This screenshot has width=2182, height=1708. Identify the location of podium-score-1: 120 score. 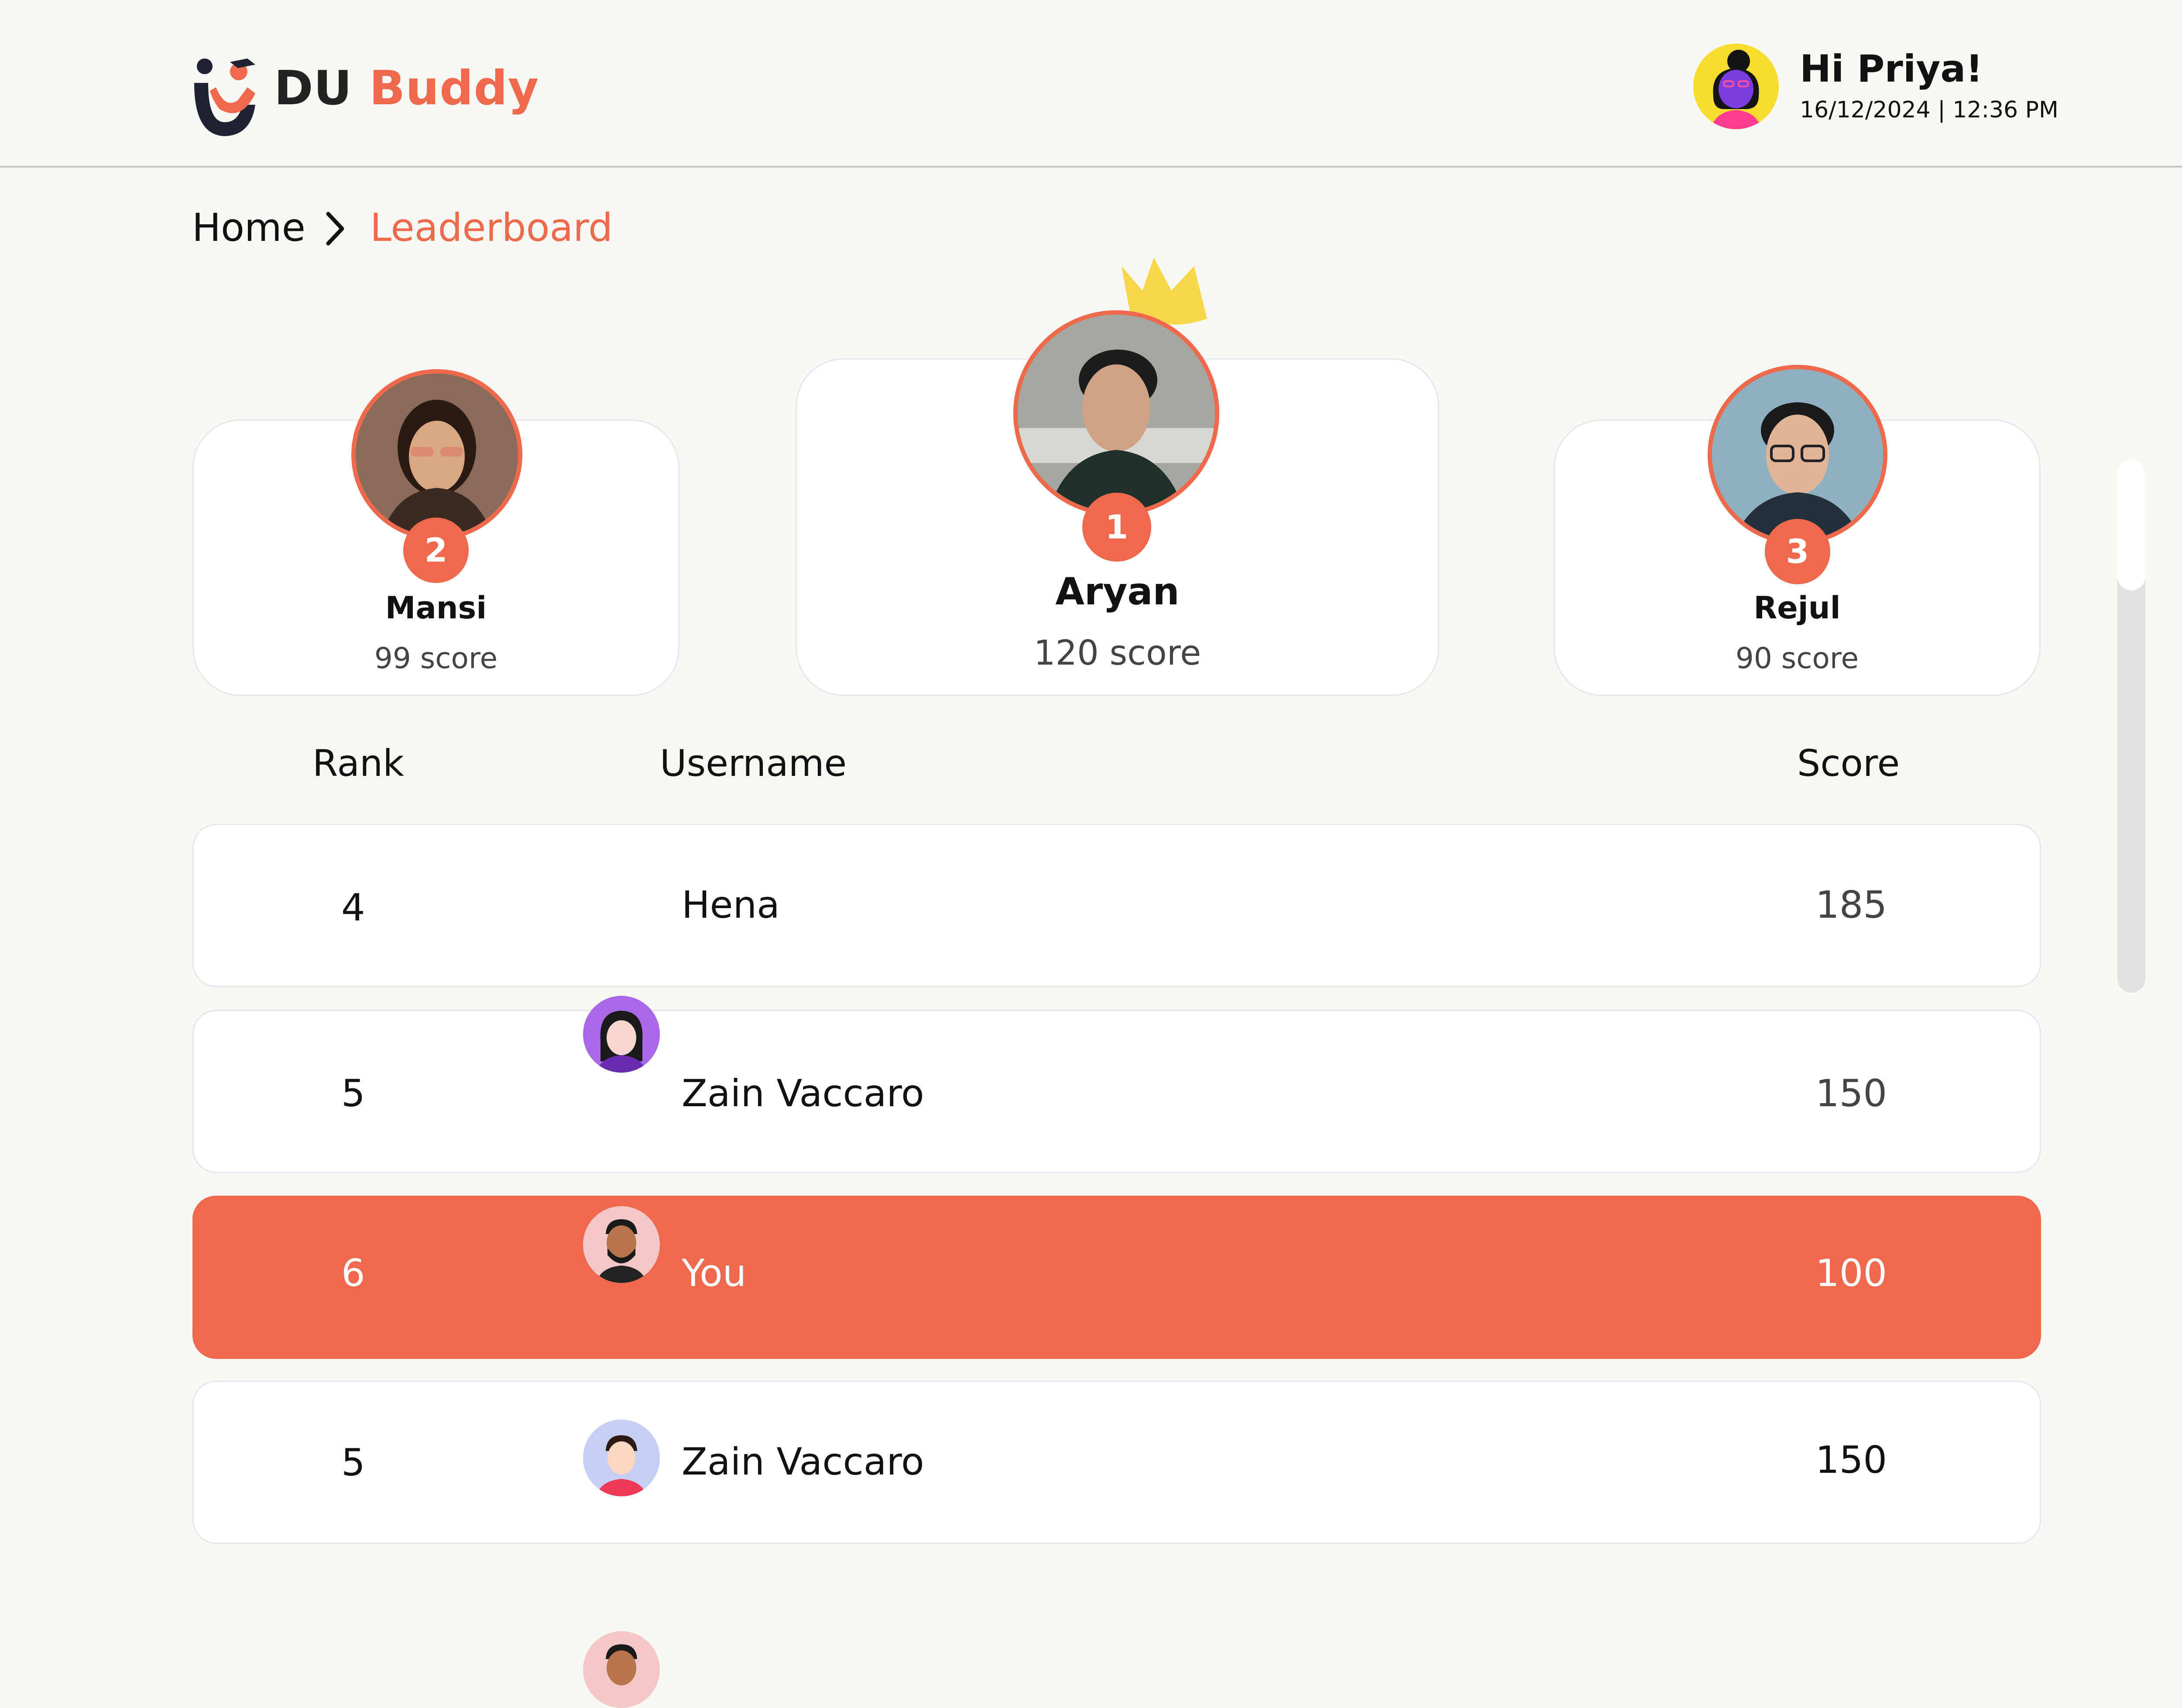
(1117, 653).